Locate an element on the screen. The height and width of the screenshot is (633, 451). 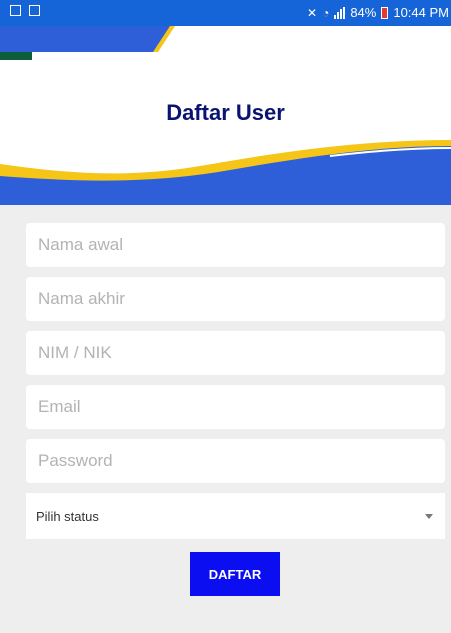
nim-field is located at coordinates (235, 353).